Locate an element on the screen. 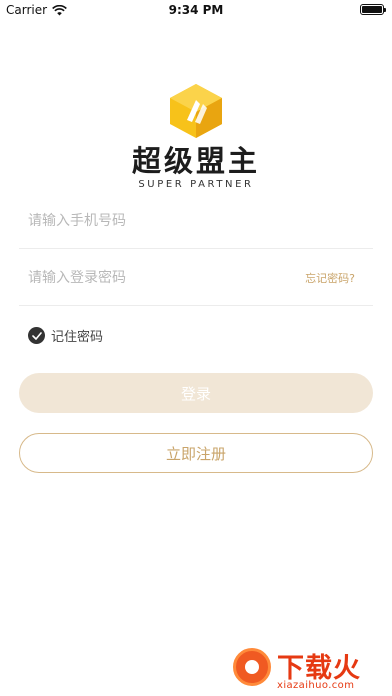 Image resolution: width=392 pixels, height=696 pixels. remember-password-toggle: 记住密码 is located at coordinates (65, 335).